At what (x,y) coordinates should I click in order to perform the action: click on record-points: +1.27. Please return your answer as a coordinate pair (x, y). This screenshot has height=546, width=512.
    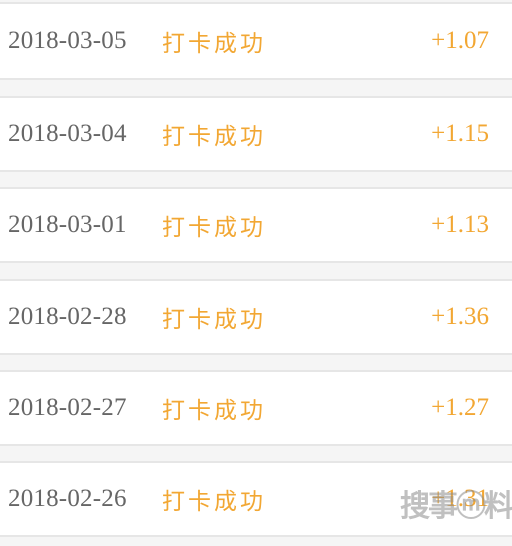
    Looking at the image, I should click on (460, 407).